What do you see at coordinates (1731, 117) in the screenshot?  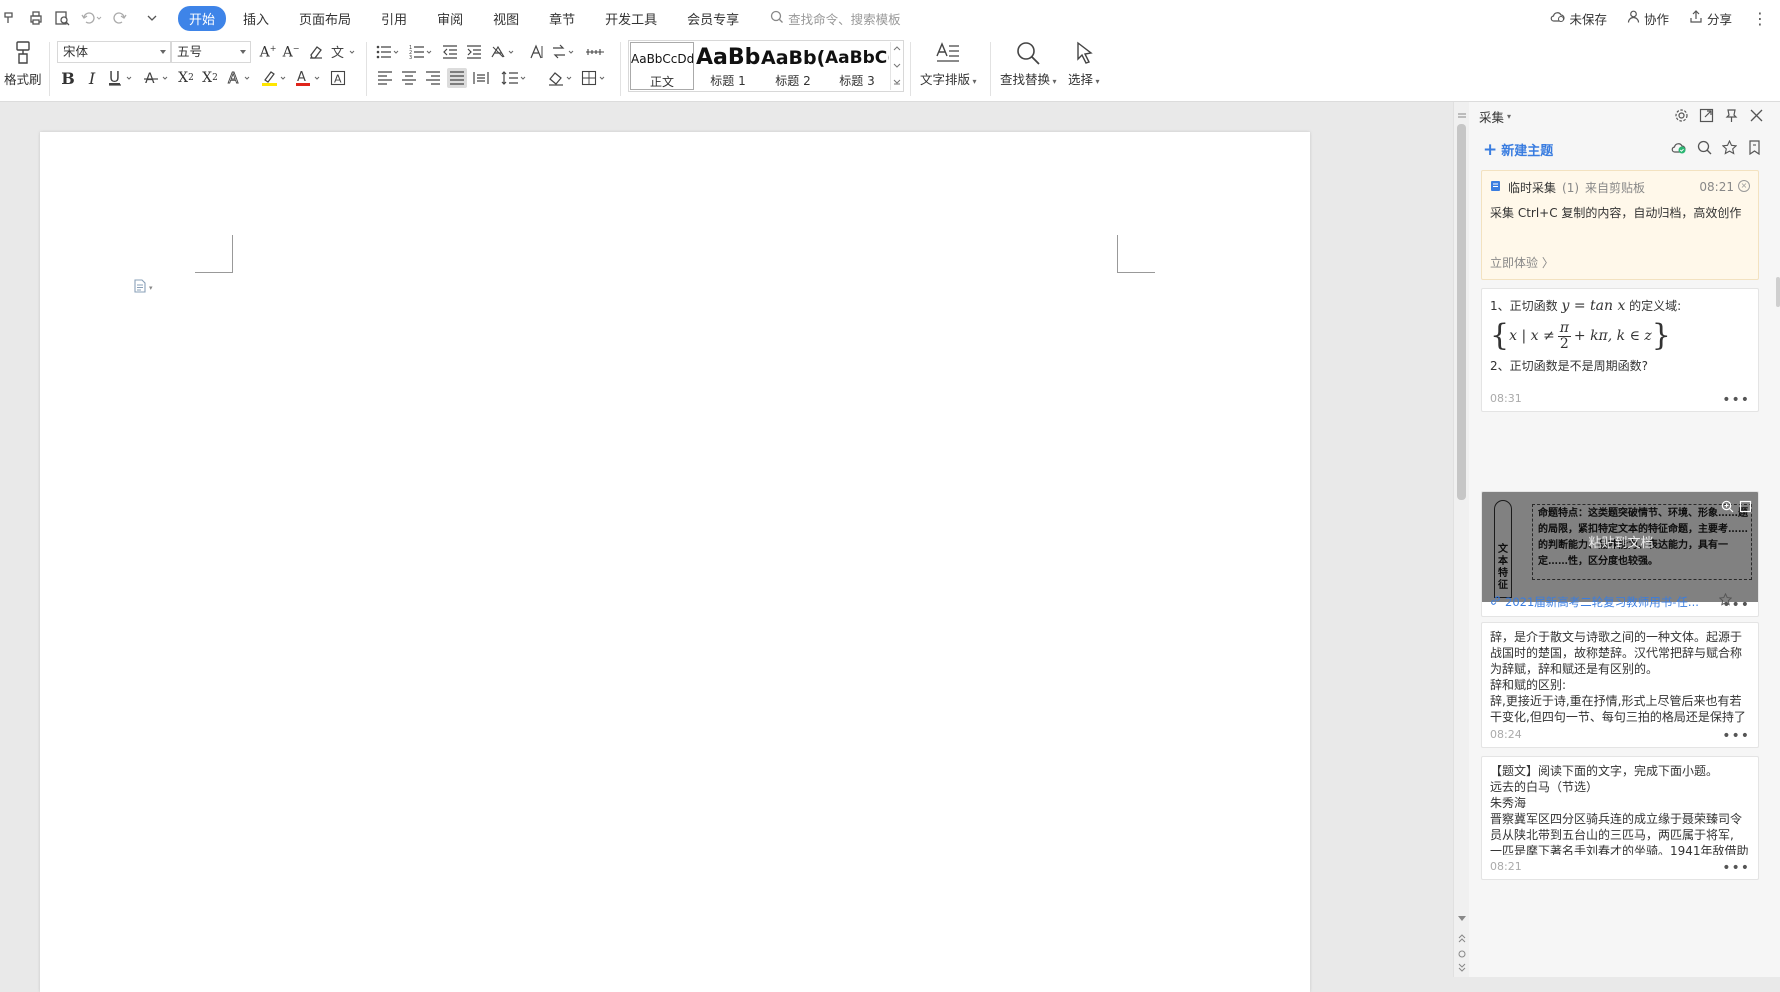 I see `pin-icon` at bounding box center [1731, 117].